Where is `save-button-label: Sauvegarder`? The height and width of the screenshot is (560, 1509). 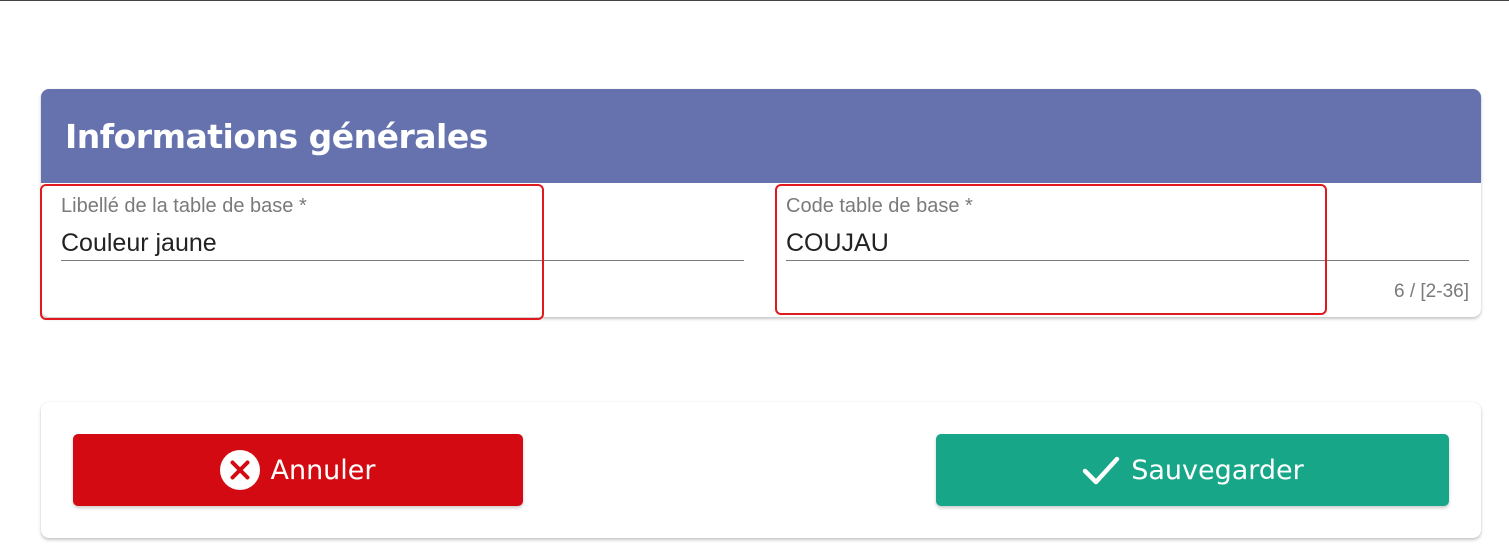 save-button-label: Sauvegarder is located at coordinates (1217, 470).